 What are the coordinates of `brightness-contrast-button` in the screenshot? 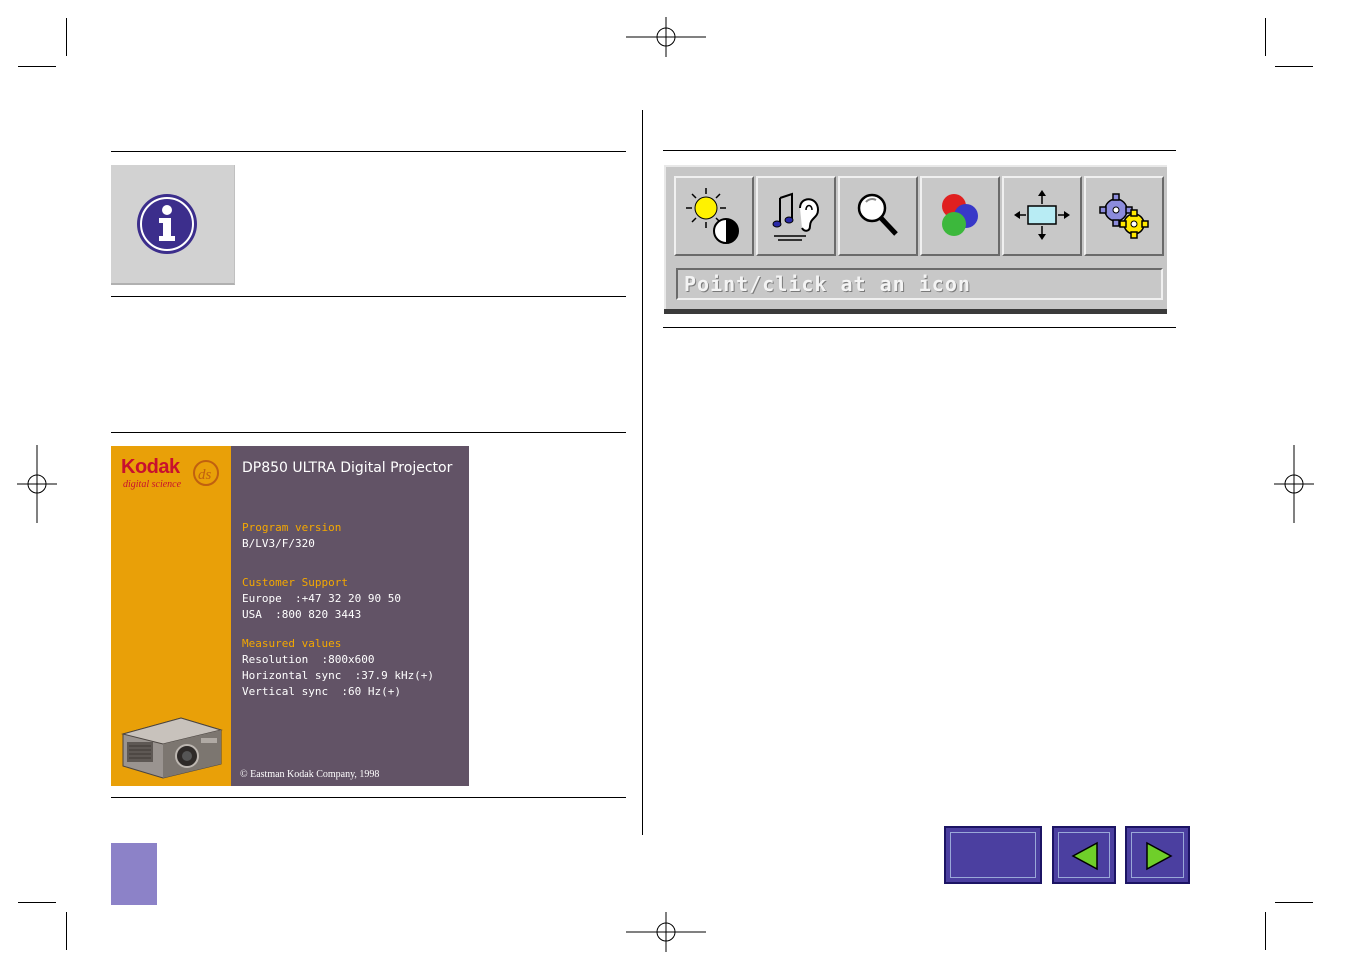 It's located at (714, 216).